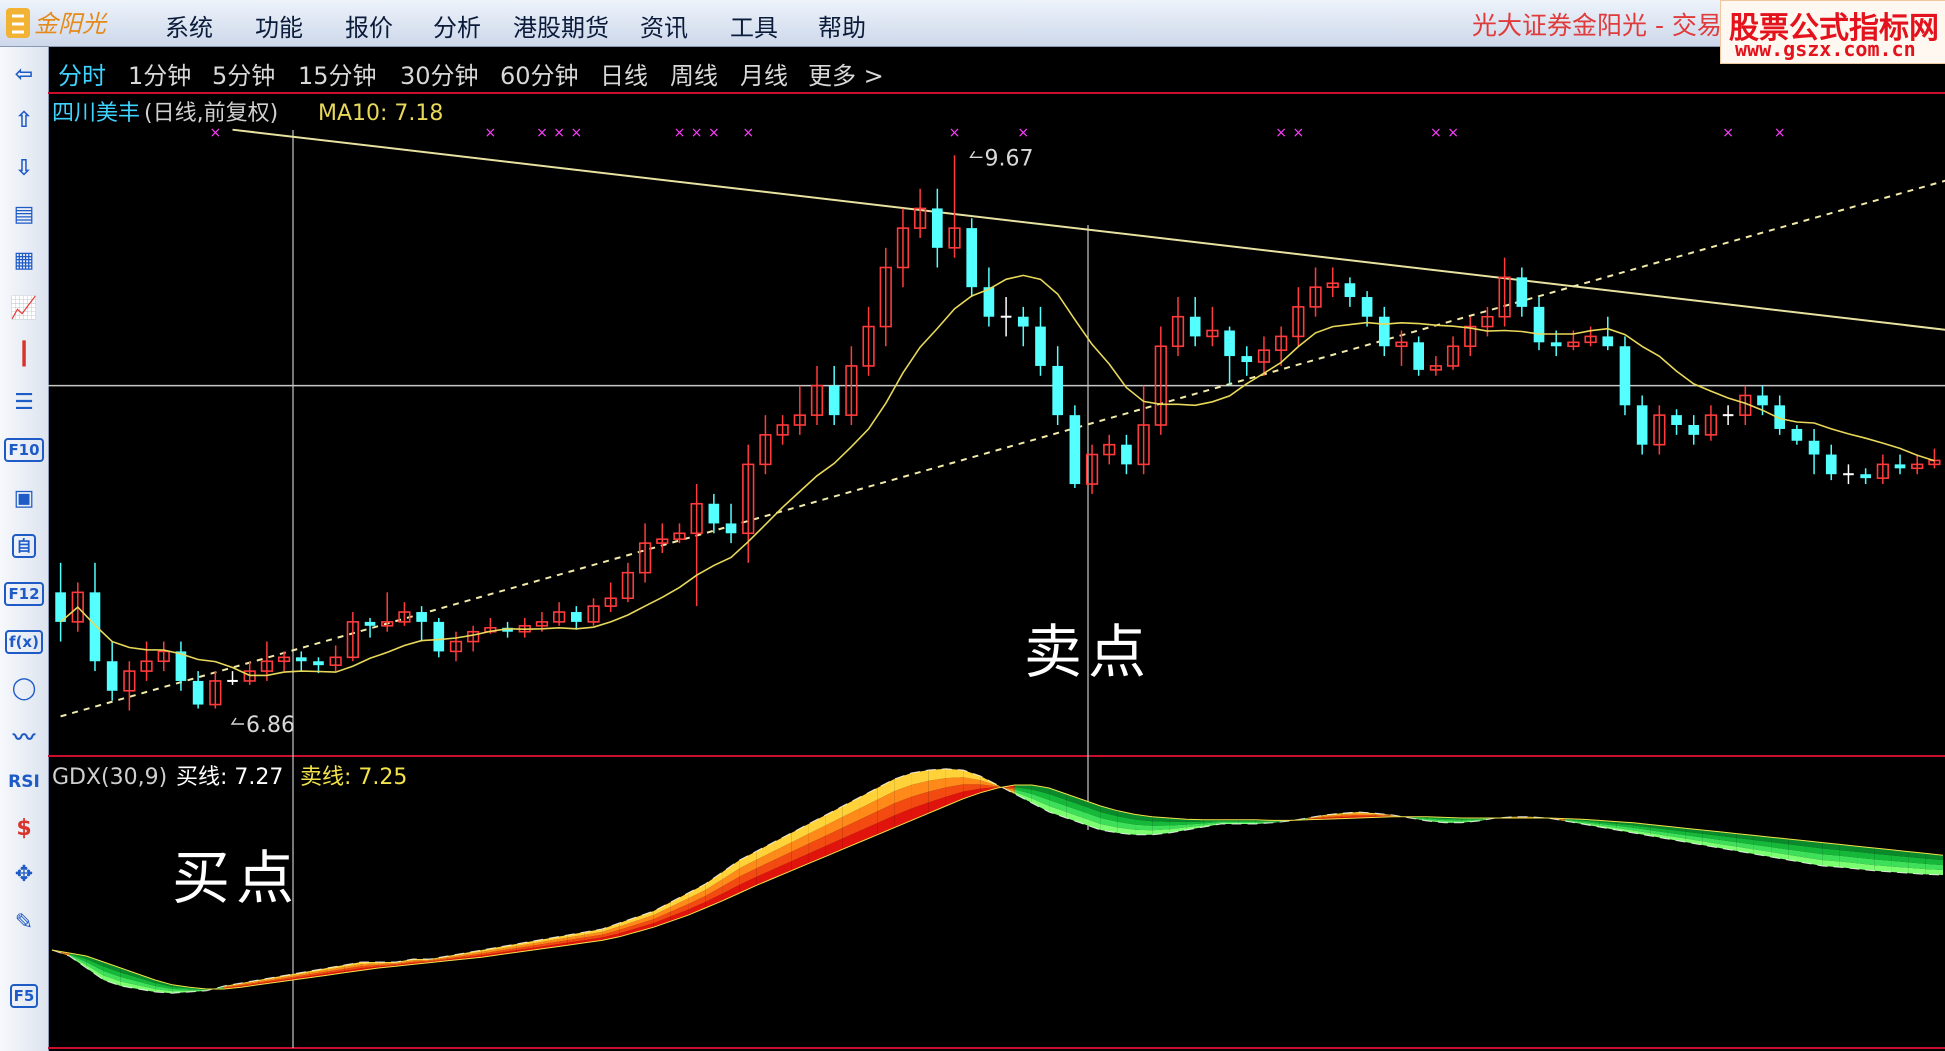 Image resolution: width=1945 pixels, height=1051 pixels. I want to click on signal-mark-13: ×, so click(1436, 133).